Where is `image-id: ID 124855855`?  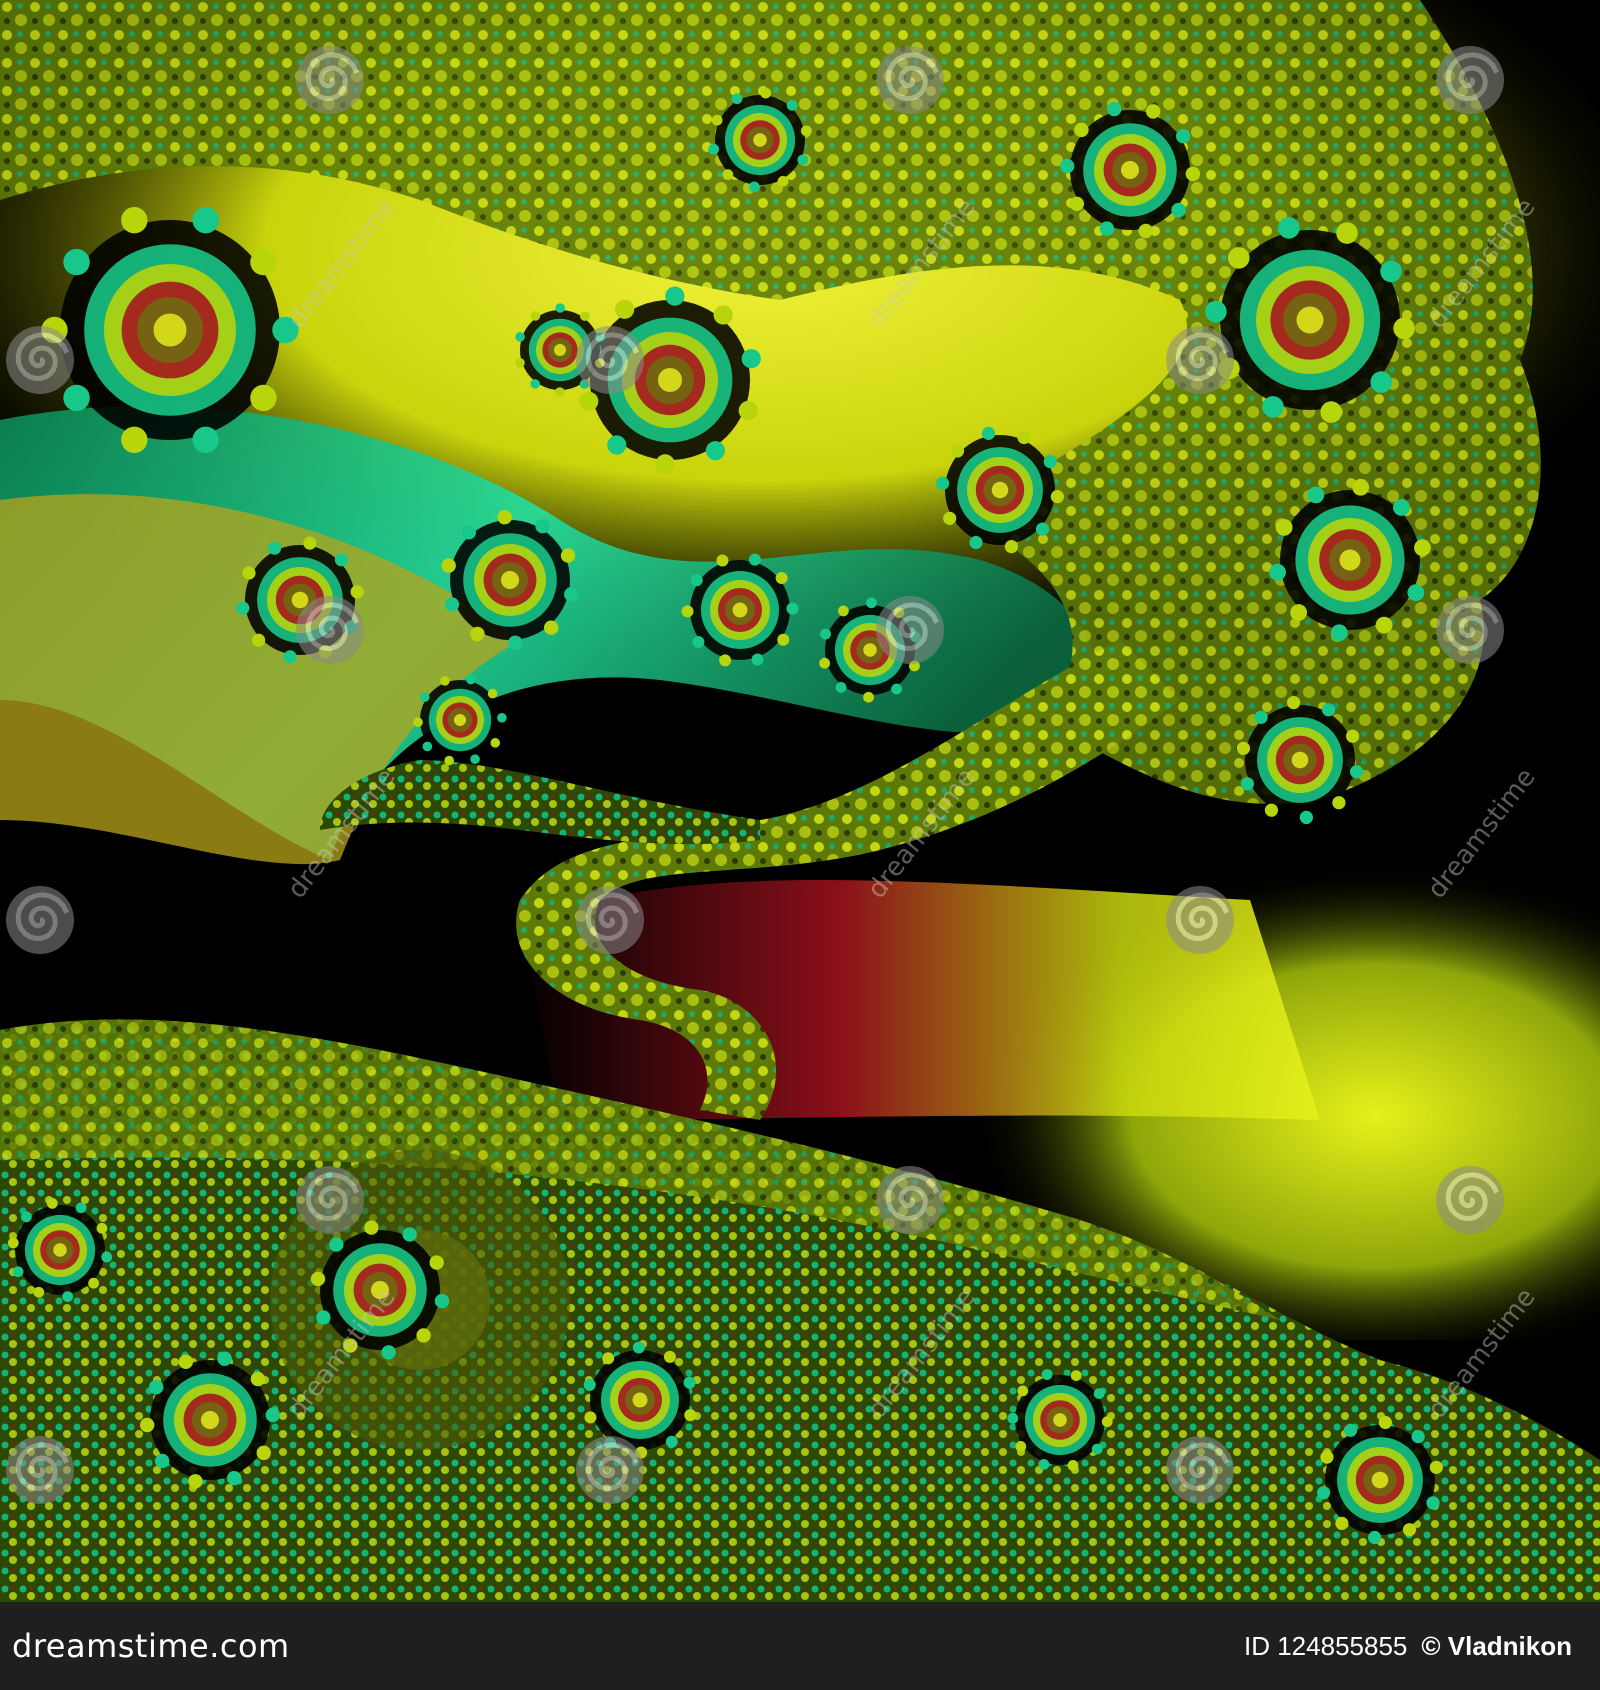 image-id: ID 124855855 is located at coordinates (1326, 1645).